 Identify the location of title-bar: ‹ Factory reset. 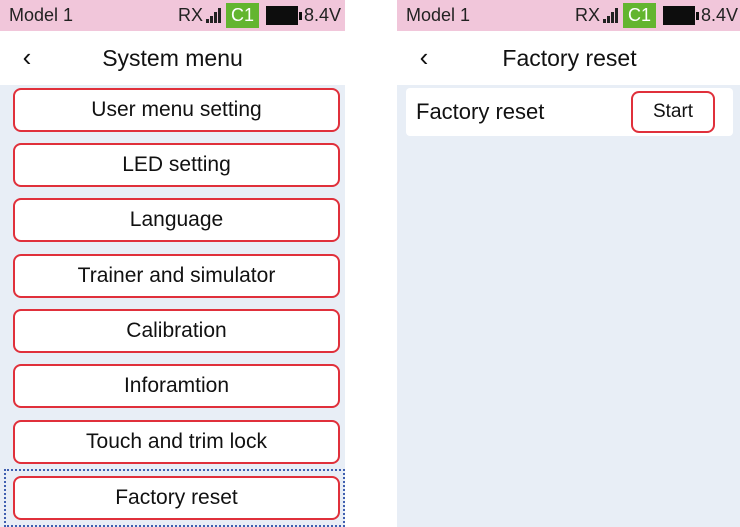
(568, 58).